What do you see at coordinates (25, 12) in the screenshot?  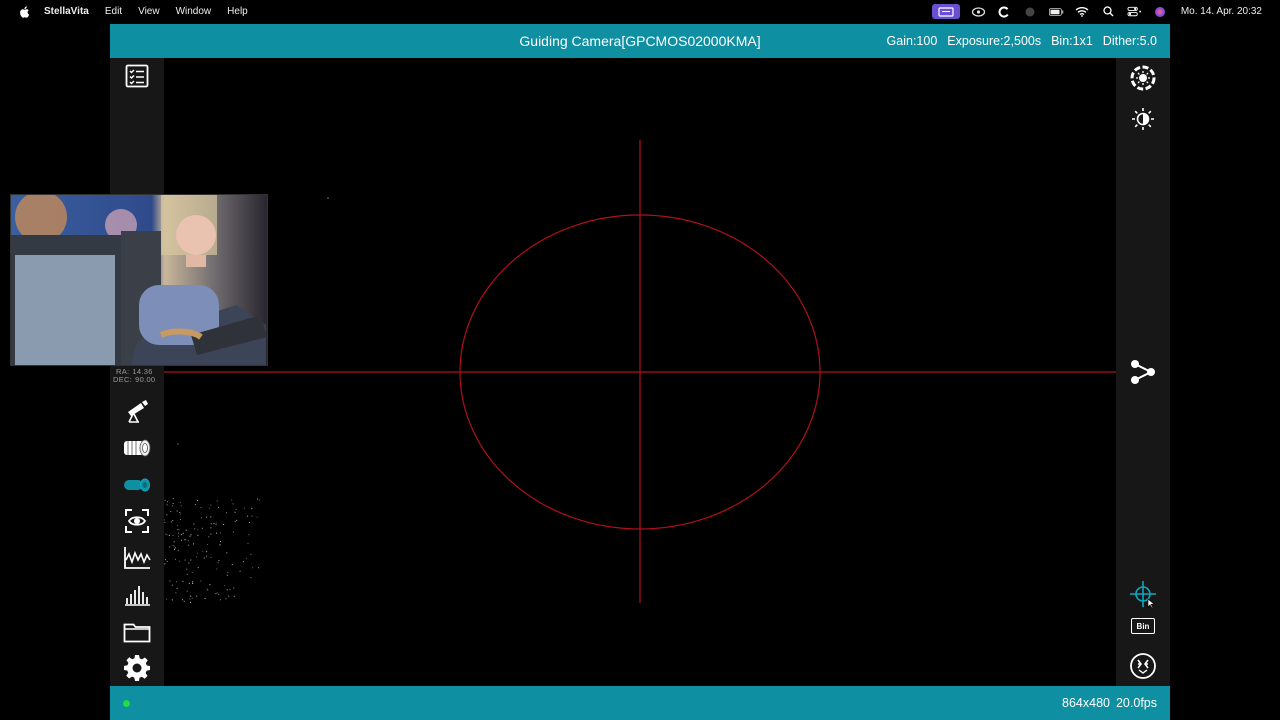 I see `apple-logo-icon` at bounding box center [25, 12].